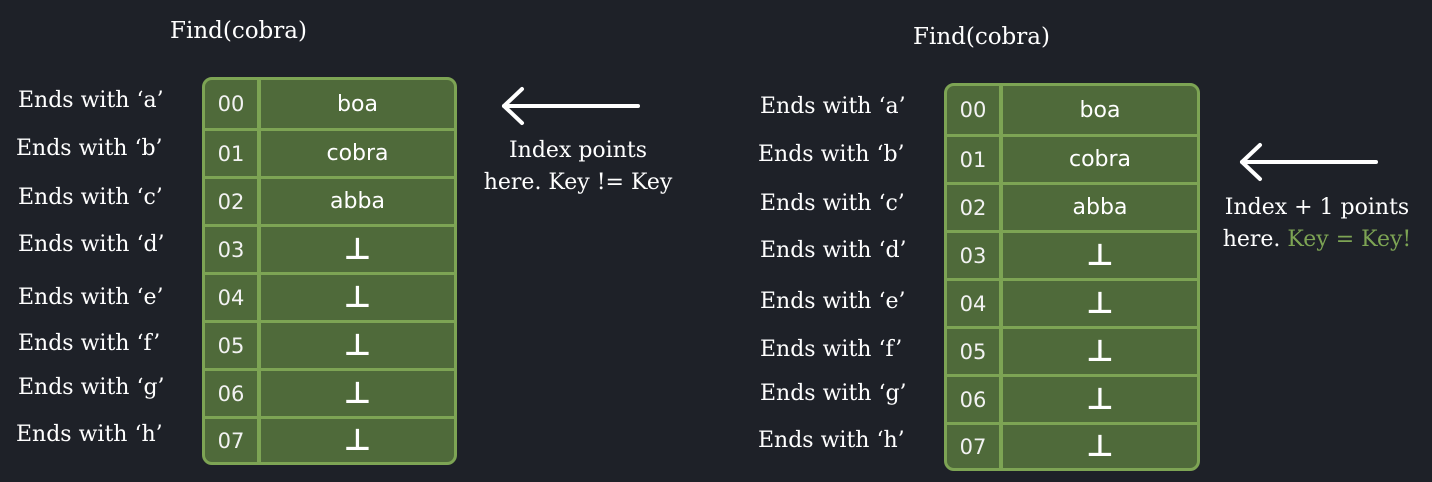 This screenshot has width=1432, height=482. Describe the element at coordinates (832, 203) in the screenshot. I see `right-label-c: Ends with ‘c’` at that location.